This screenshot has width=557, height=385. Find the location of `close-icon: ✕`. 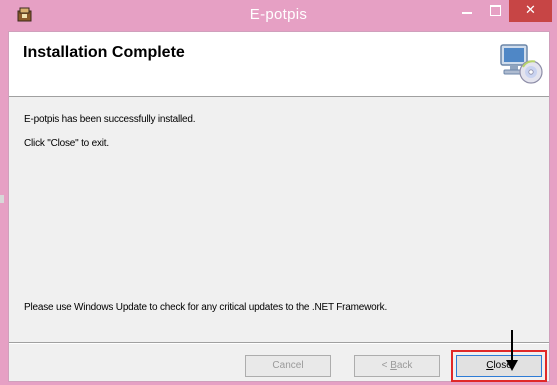

close-icon: ✕ is located at coordinates (530, 9).